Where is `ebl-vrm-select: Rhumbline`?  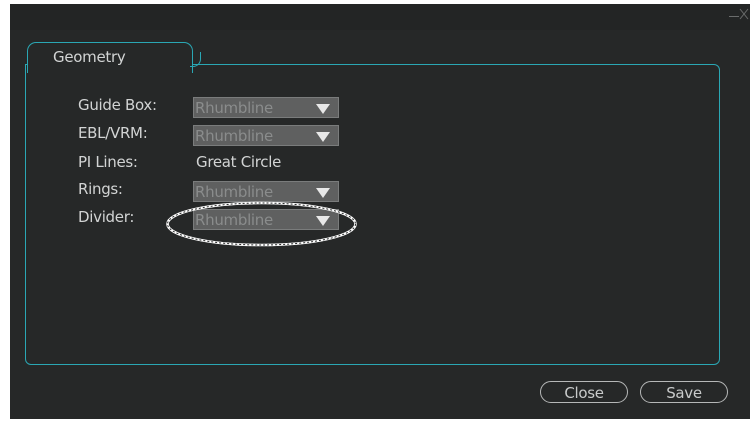 ebl-vrm-select: Rhumbline is located at coordinates (266, 135).